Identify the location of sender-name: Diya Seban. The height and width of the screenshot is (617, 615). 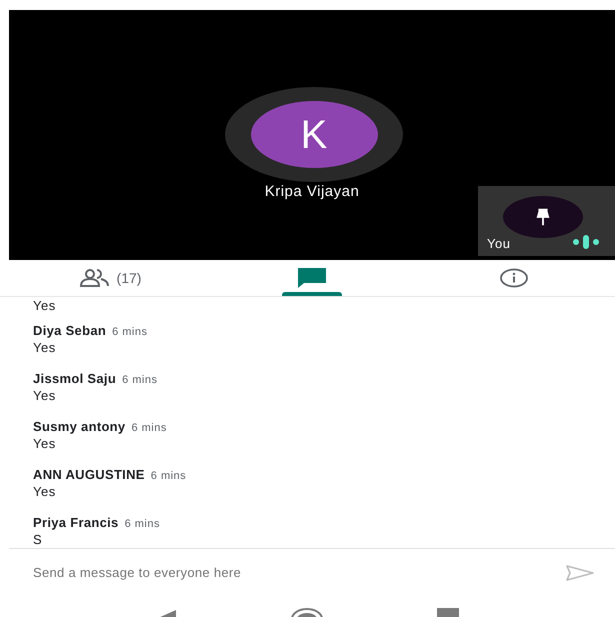
(69, 330).